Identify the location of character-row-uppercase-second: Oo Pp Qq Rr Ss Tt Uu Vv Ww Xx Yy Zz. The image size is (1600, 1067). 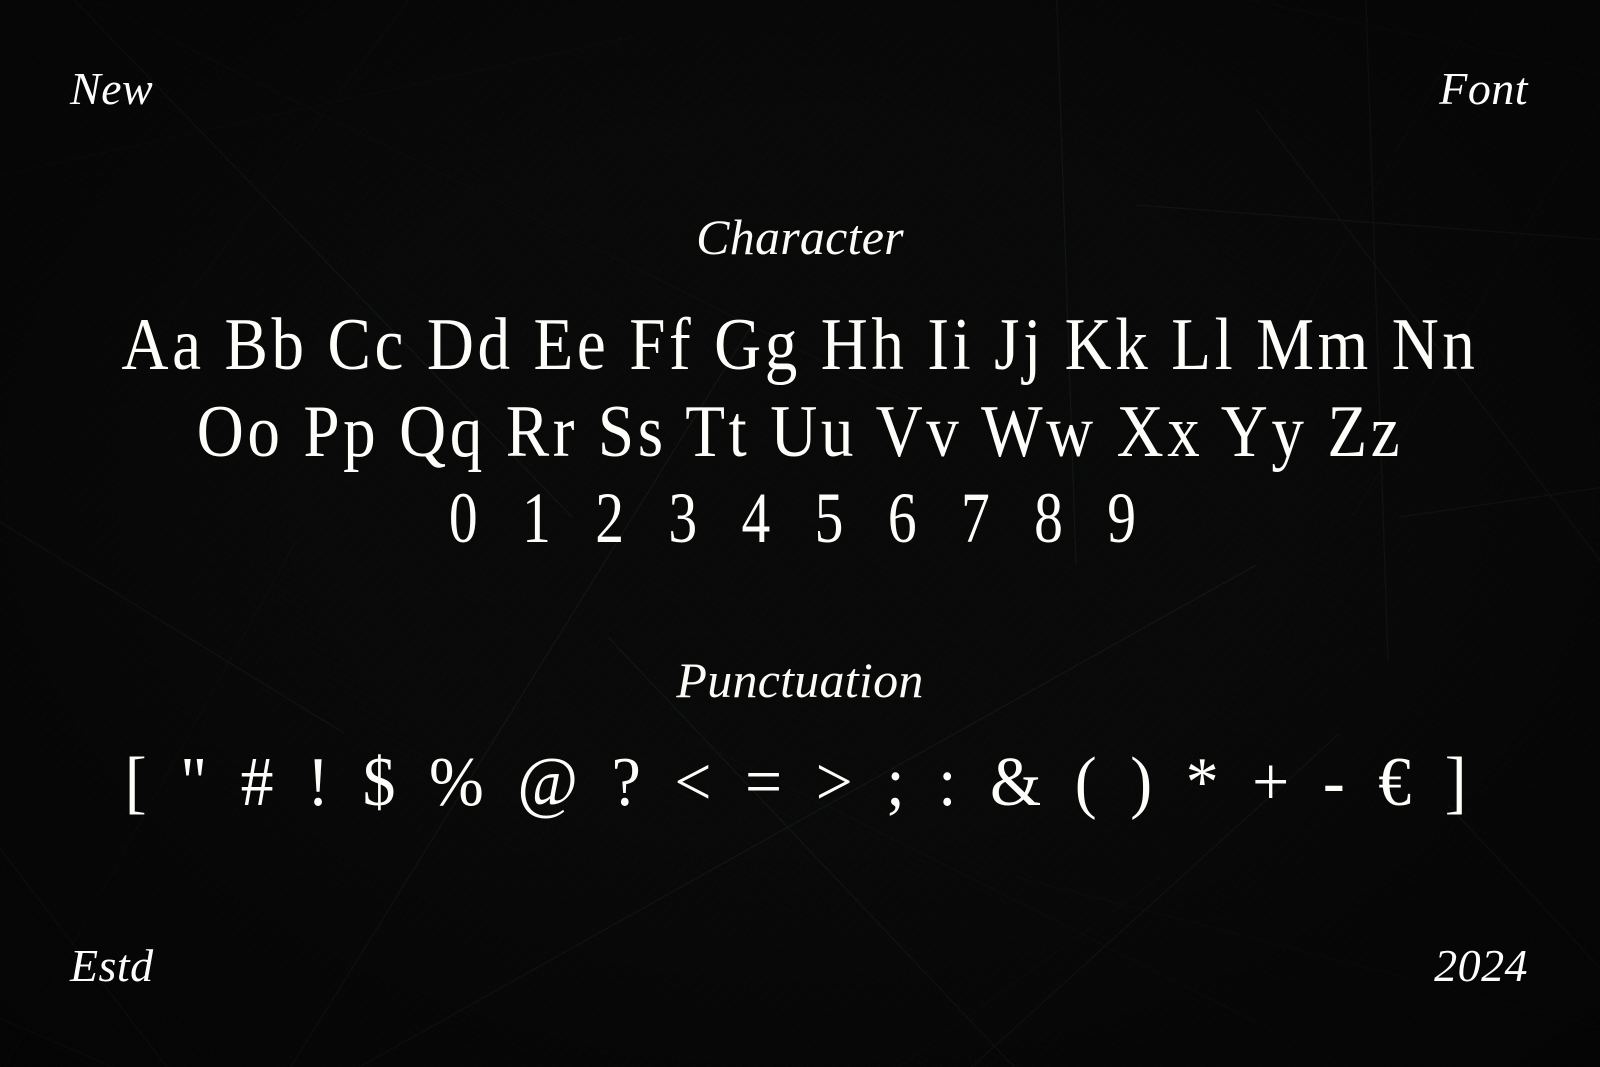
(800, 432).